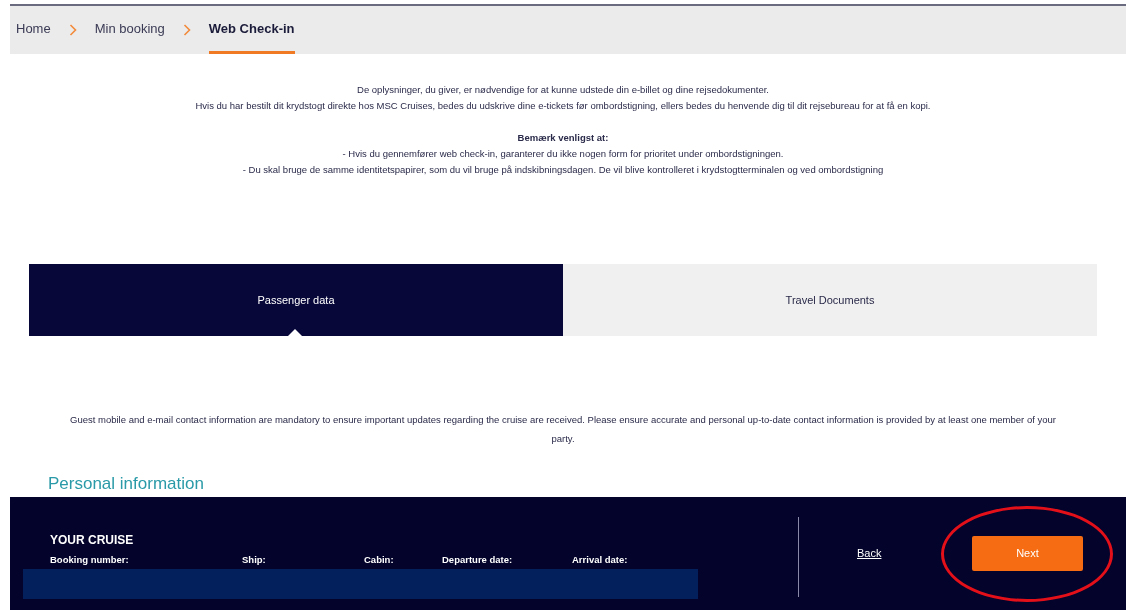  Describe the element at coordinates (563, 90) in the screenshot. I see `intro-text: De oplysninger, du giver, er nødvendige for at kunne udstede din e-billet og dine rejsedokumenter.` at that location.